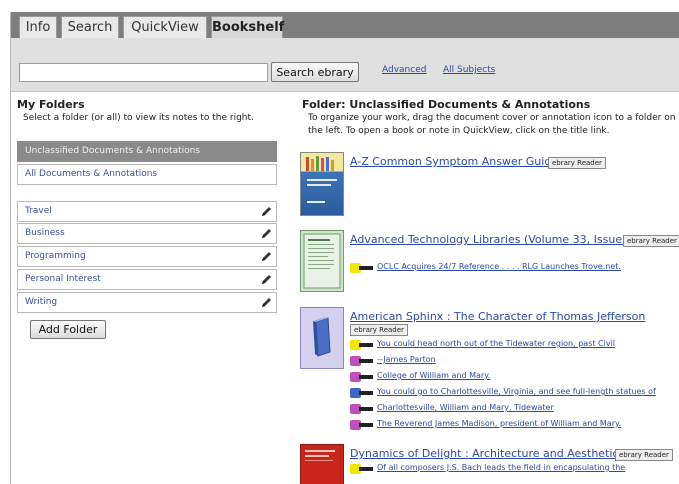  What do you see at coordinates (147, 174) in the screenshot?
I see `folder-all-documents: All Documents & Annotations` at bounding box center [147, 174].